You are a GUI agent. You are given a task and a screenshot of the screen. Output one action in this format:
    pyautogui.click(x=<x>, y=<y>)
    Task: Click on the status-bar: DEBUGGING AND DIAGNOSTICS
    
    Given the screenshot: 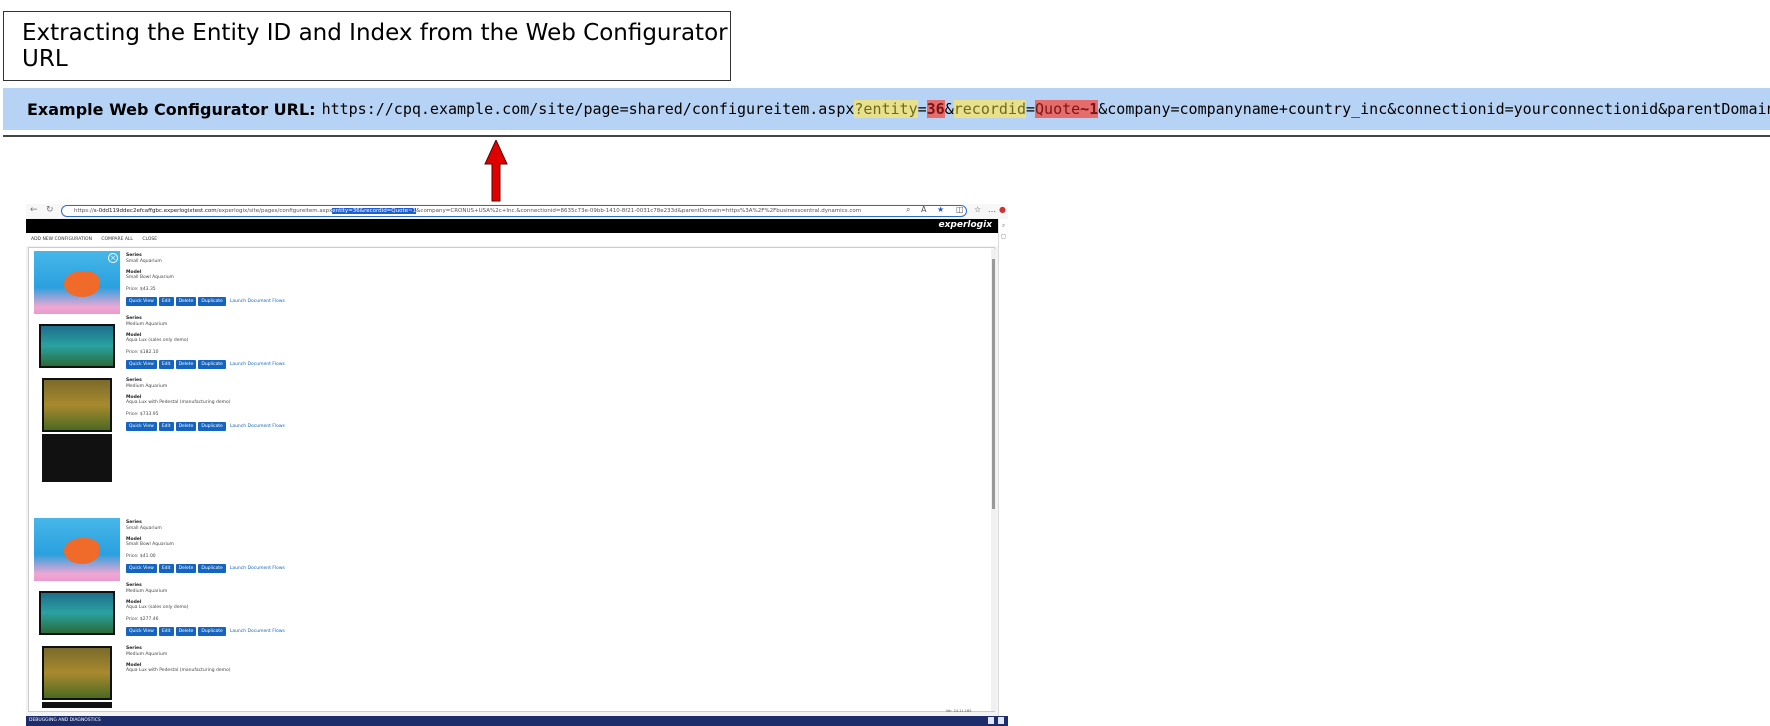 What is the action you would take?
    pyautogui.click(x=517, y=721)
    